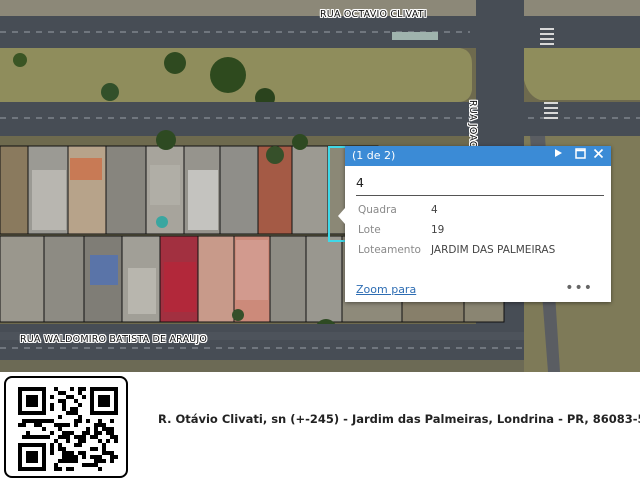 The width and height of the screenshot is (640, 480). I want to click on qr-frame, so click(66, 427).